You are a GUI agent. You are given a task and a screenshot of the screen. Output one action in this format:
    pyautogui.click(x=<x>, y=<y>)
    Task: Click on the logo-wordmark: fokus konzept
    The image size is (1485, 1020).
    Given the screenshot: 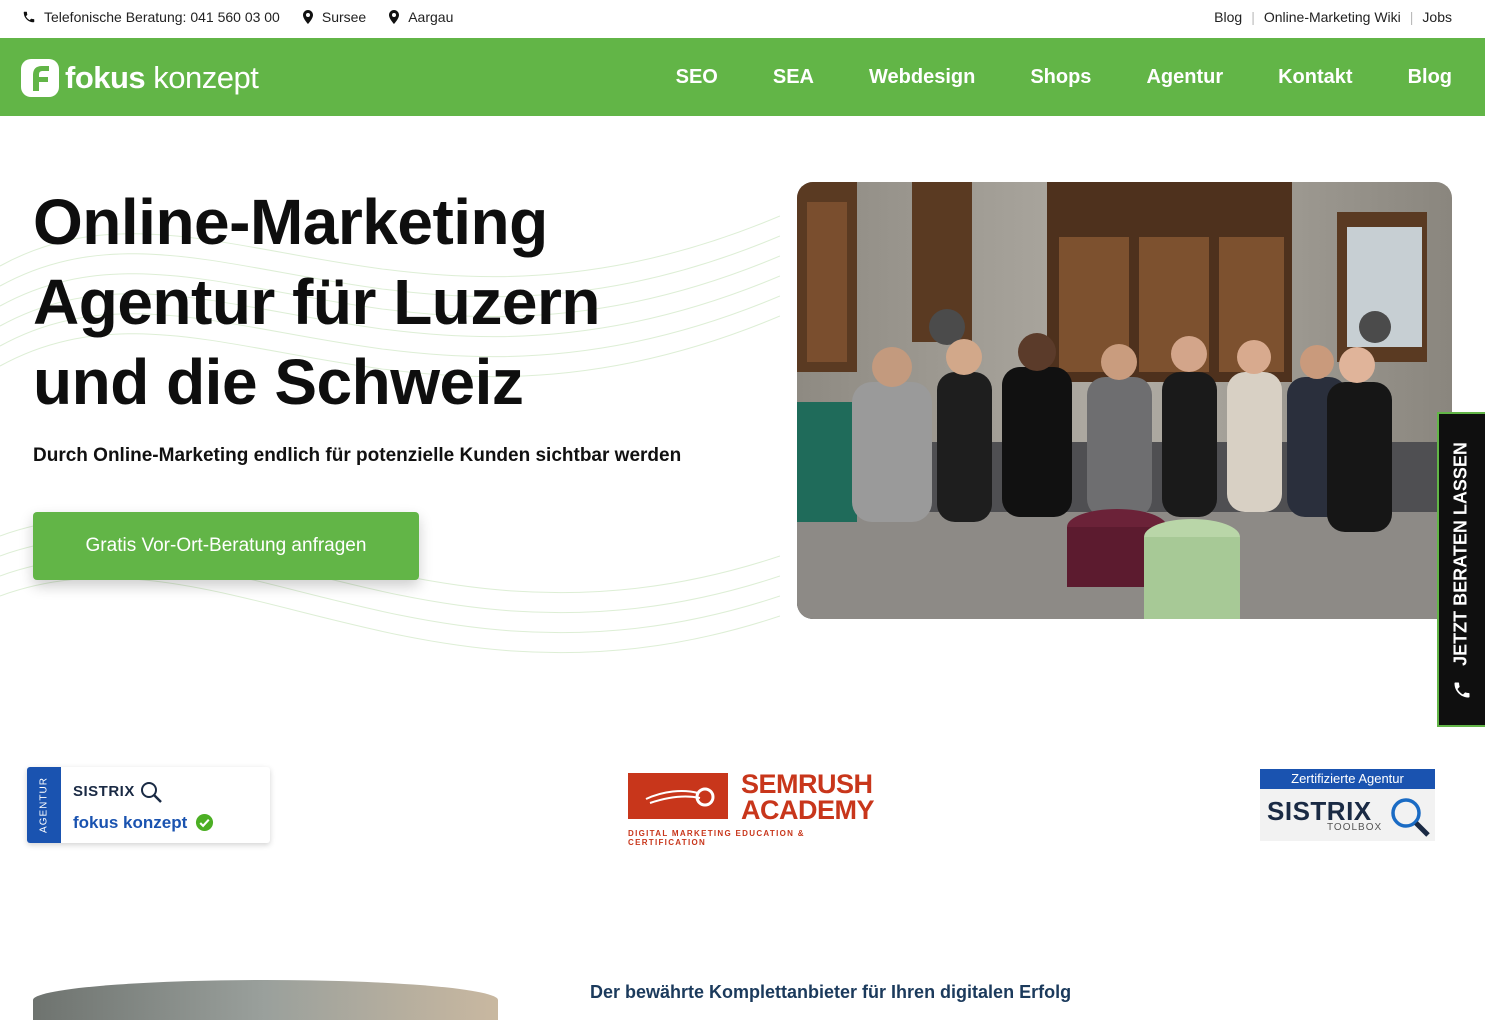 What is the action you would take?
    pyautogui.click(x=162, y=77)
    